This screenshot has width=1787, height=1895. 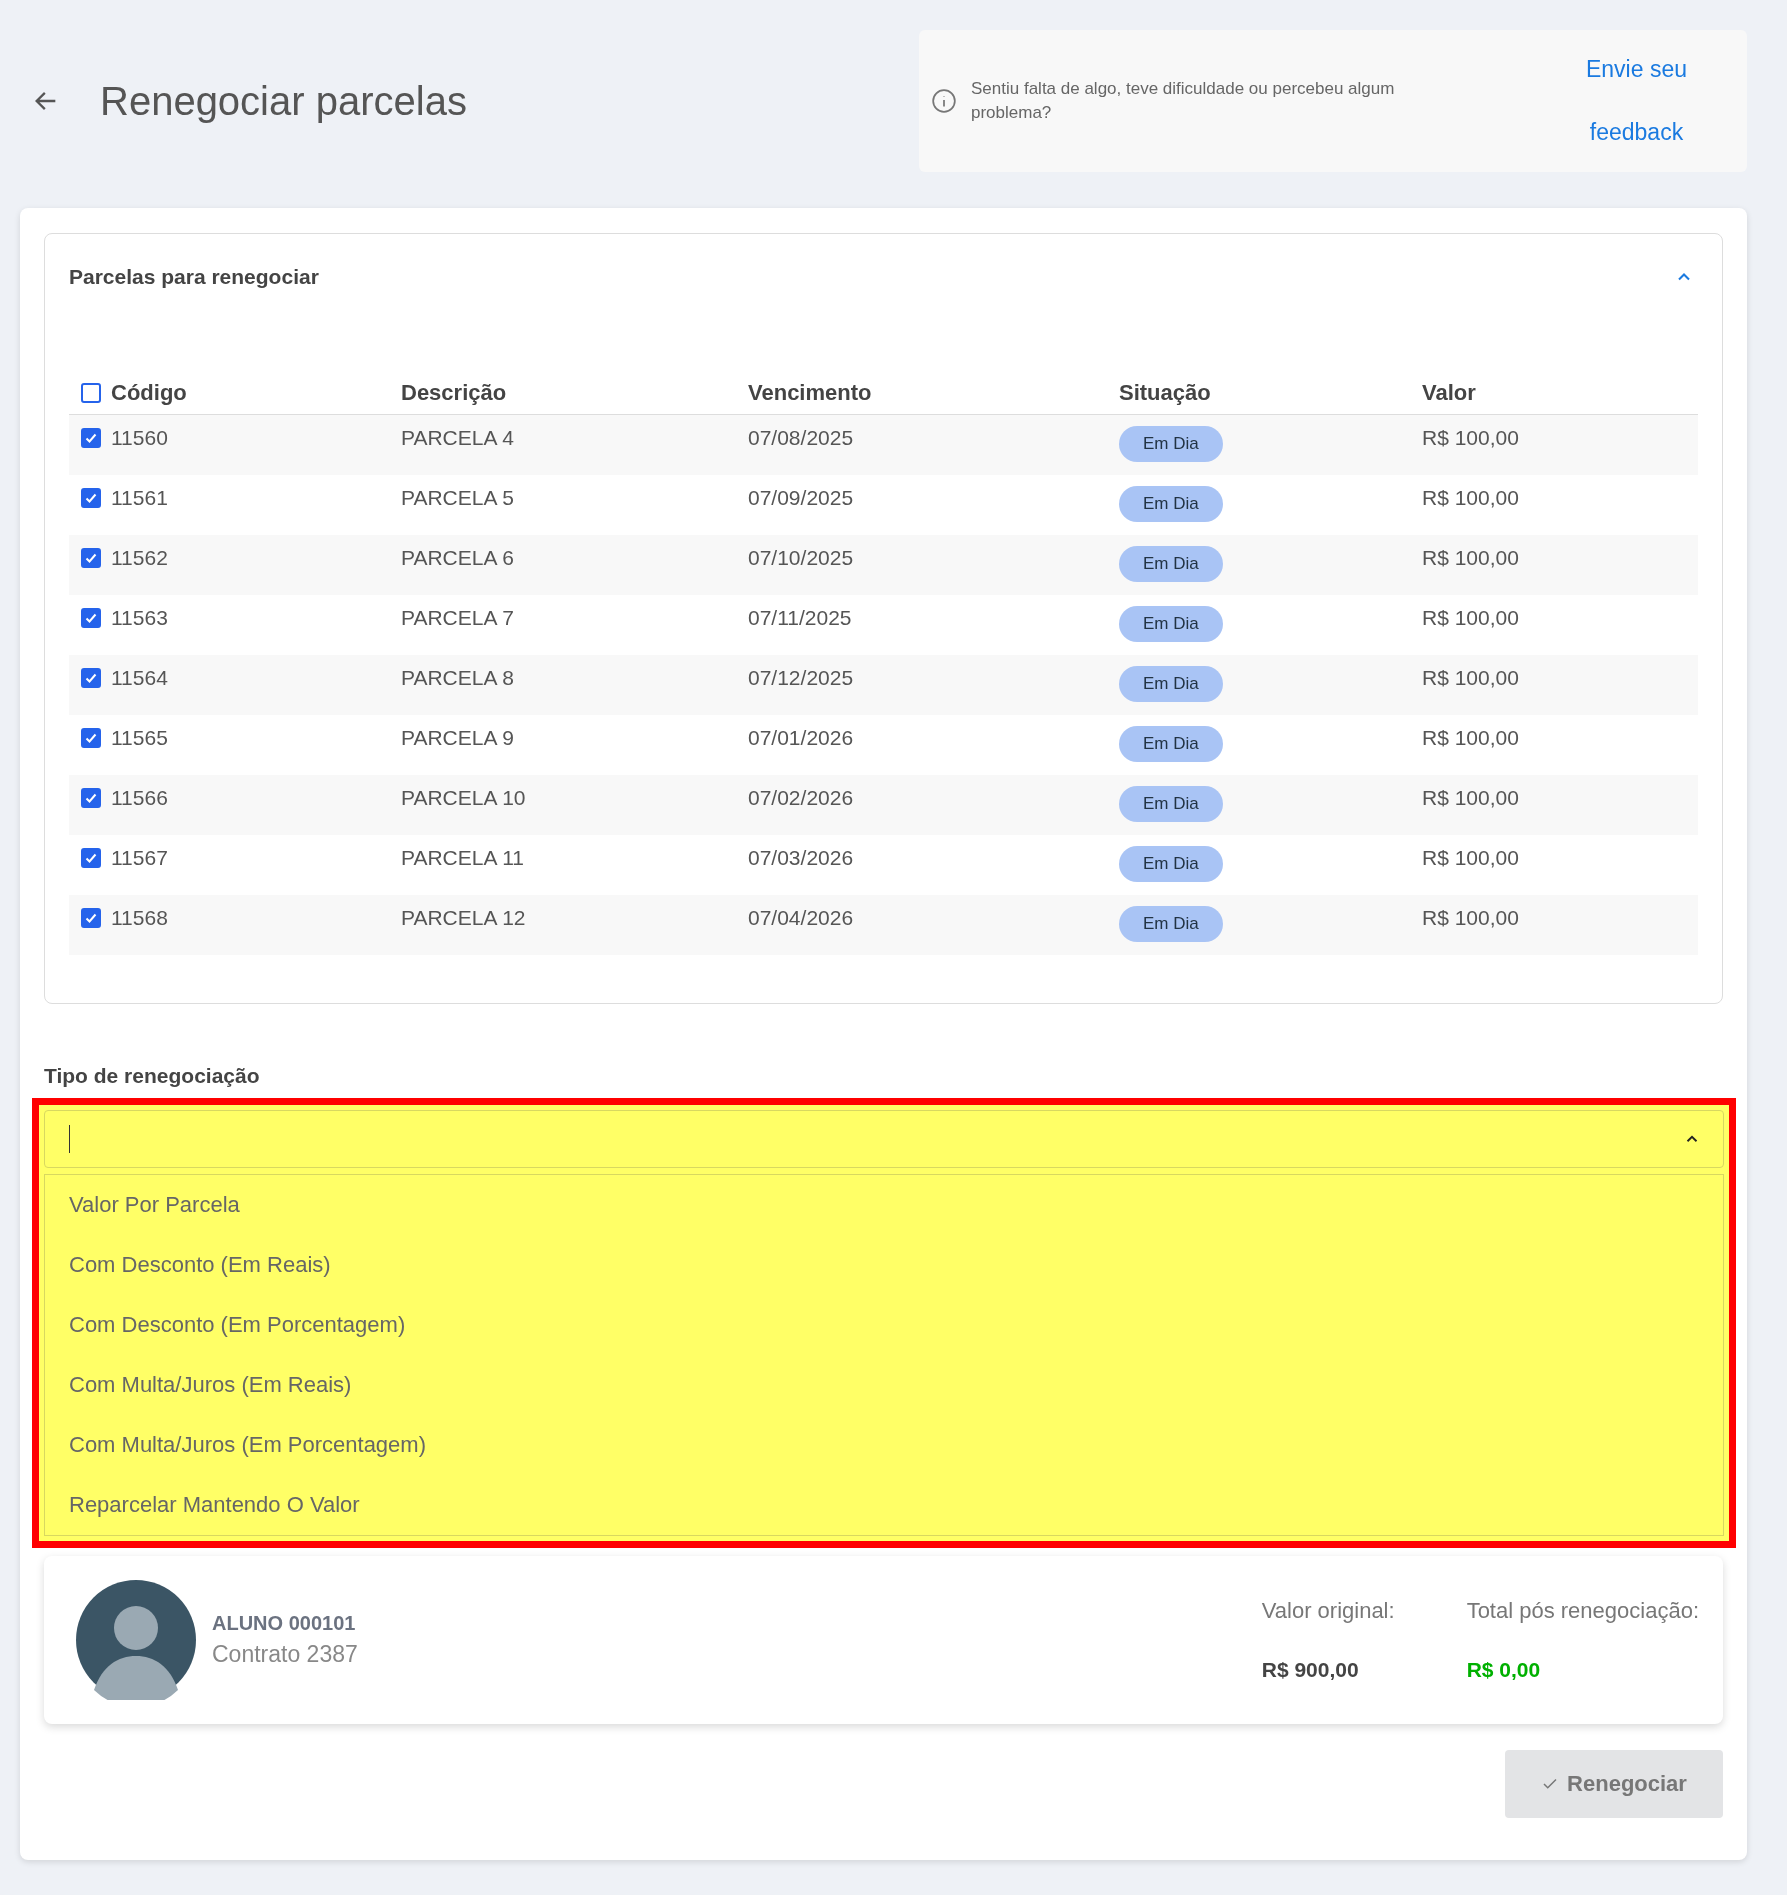 I want to click on type-select-field, so click(x=884, y=1139).